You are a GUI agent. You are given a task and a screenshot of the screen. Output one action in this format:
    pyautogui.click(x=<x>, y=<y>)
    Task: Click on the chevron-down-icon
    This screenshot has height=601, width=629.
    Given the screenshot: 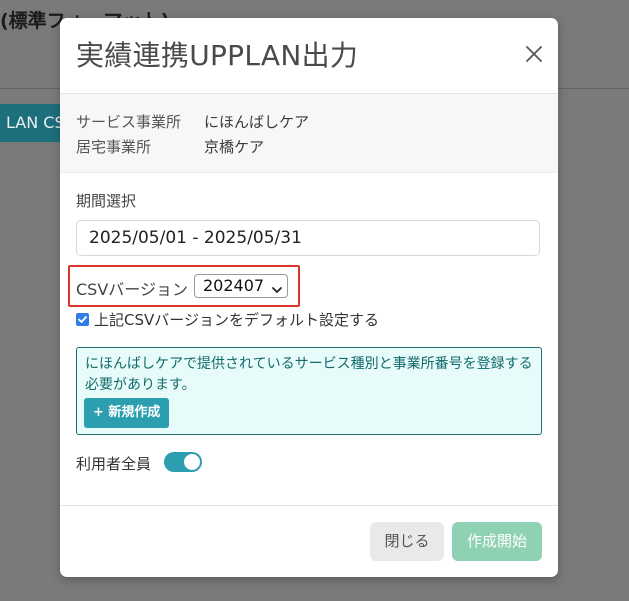 What is the action you would take?
    pyautogui.click(x=277, y=291)
    